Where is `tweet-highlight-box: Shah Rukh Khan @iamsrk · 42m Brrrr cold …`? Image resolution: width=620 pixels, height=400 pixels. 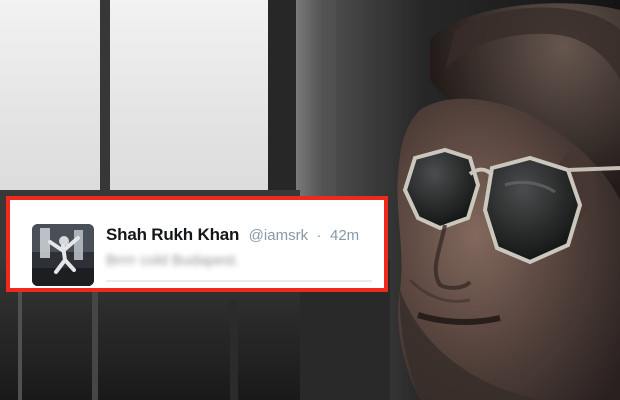
tweet-highlight-box: Shah Rukh Khan @iamsrk · 42m Brrrr cold … is located at coordinates (197, 244).